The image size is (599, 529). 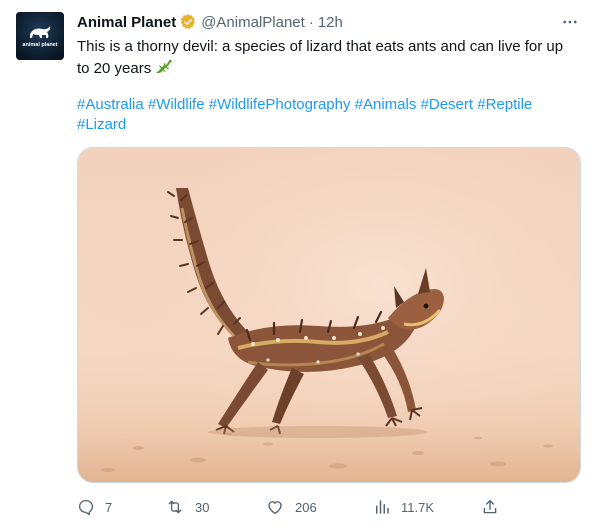 What do you see at coordinates (386, 104) in the screenshot?
I see `hashtag-link: #Animals` at bounding box center [386, 104].